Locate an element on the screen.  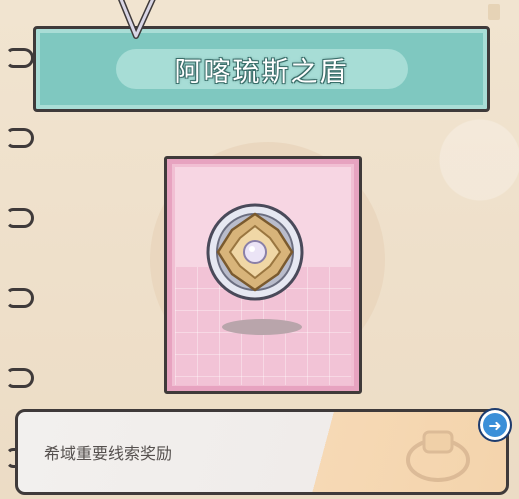
arrow-right-icon: ➜ is located at coordinates (495, 425).